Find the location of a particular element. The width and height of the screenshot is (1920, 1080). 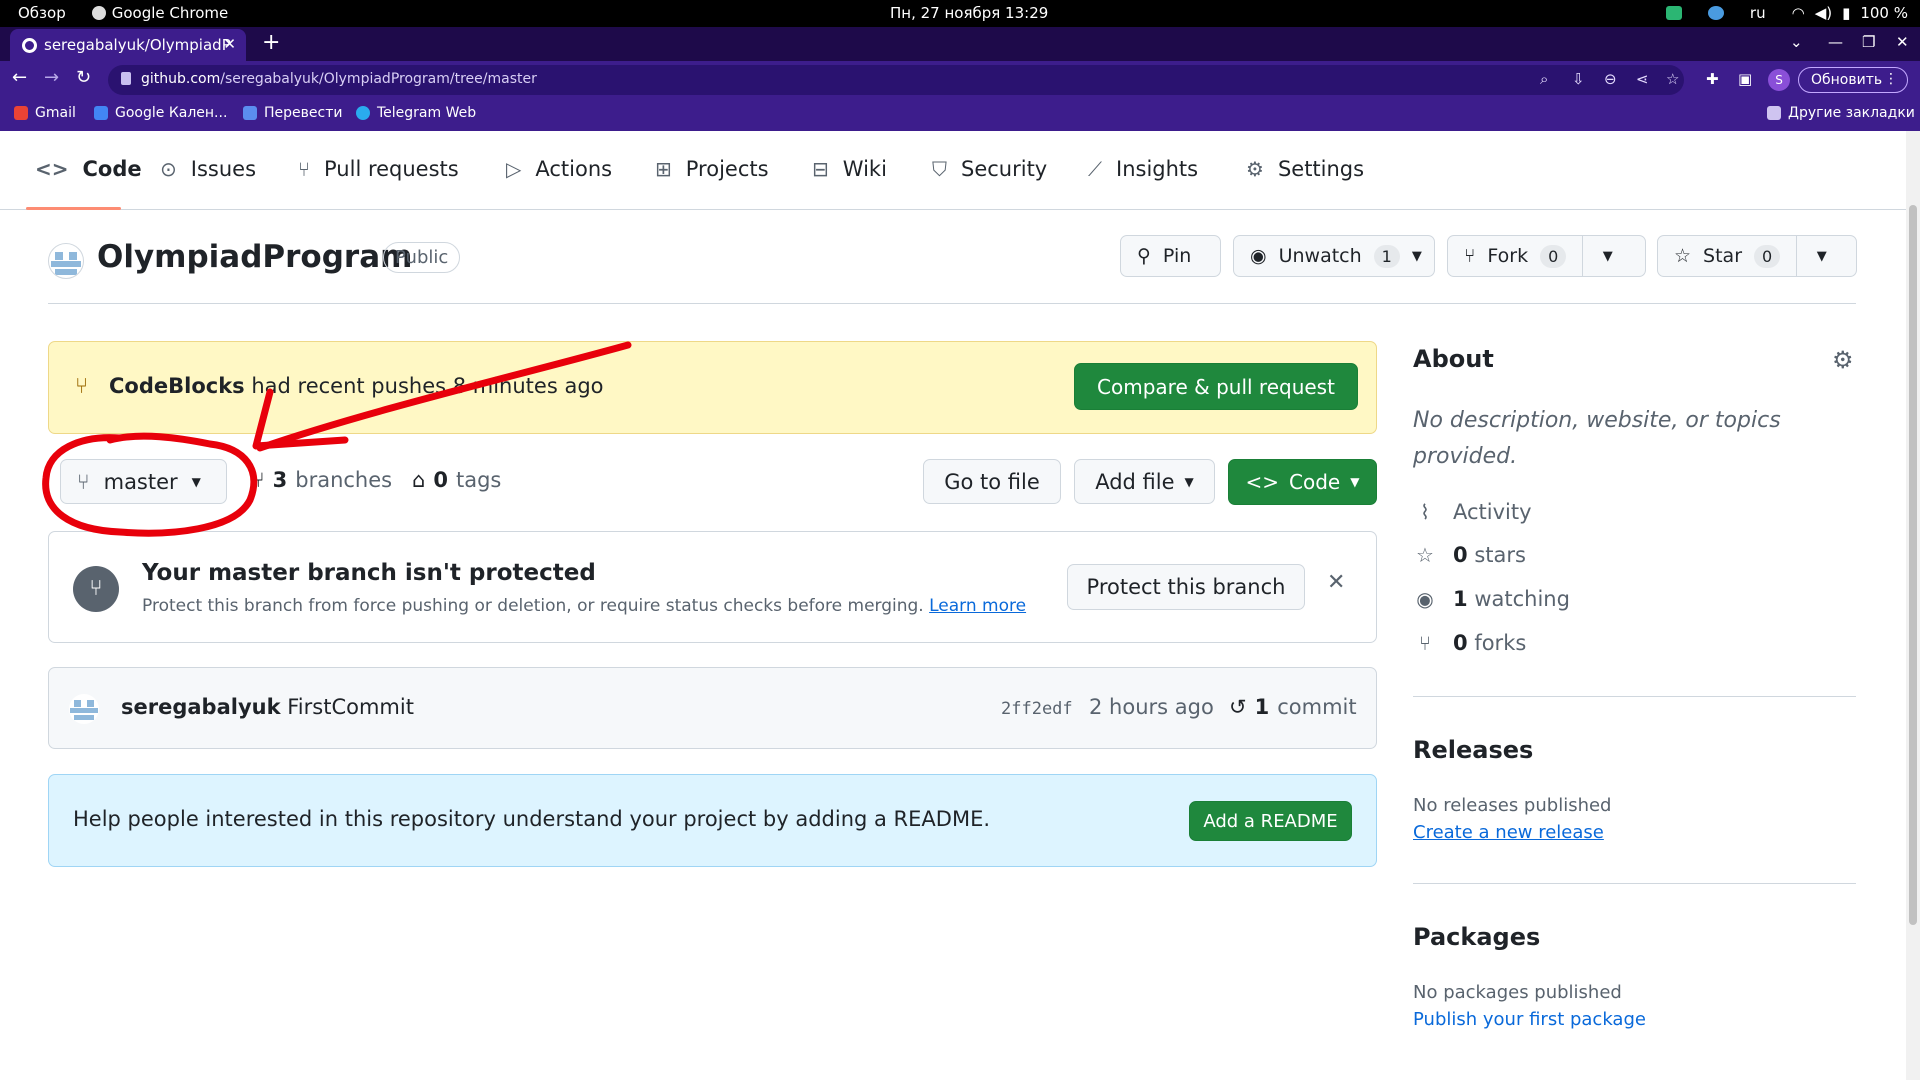

publish-package-link: Publish your first package is located at coordinates (1529, 1019).